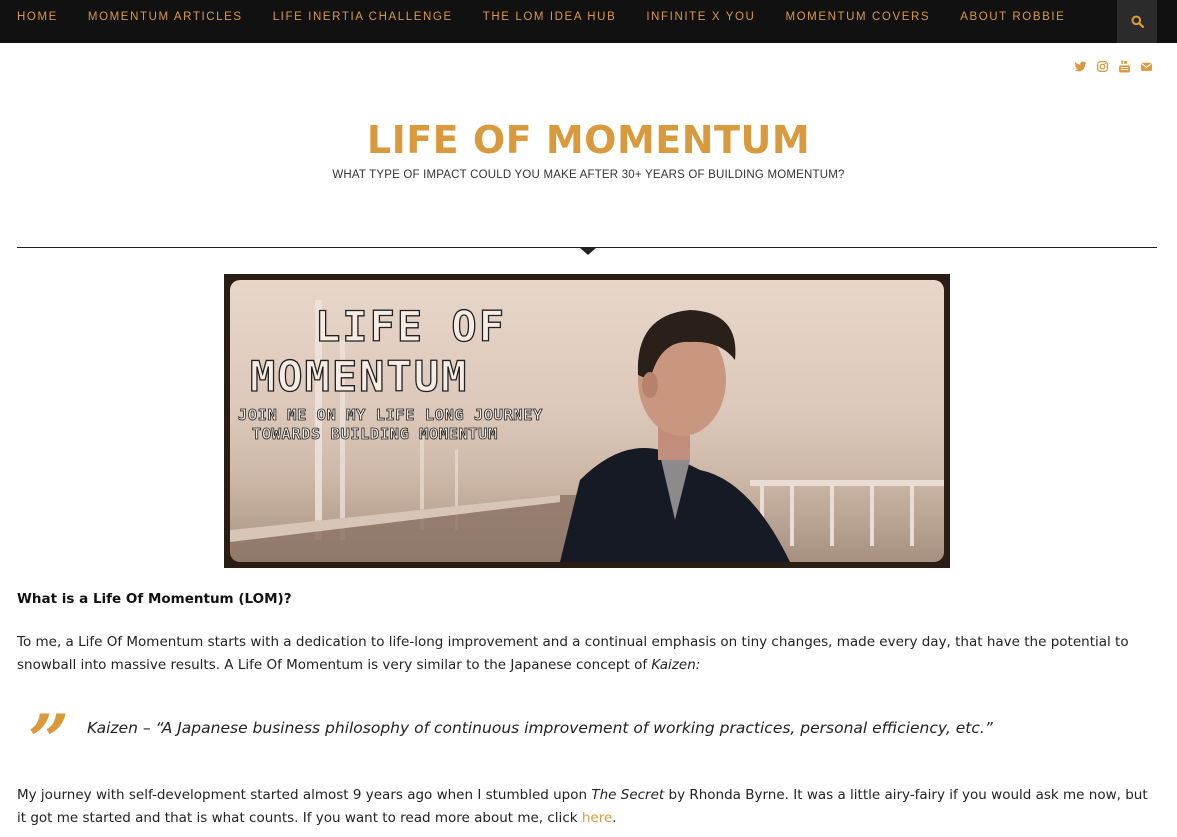 This screenshot has width=1177, height=837. What do you see at coordinates (676, 665) in the screenshot?
I see `kaizen-emphasis: Kaizen:` at bounding box center [676, 665].